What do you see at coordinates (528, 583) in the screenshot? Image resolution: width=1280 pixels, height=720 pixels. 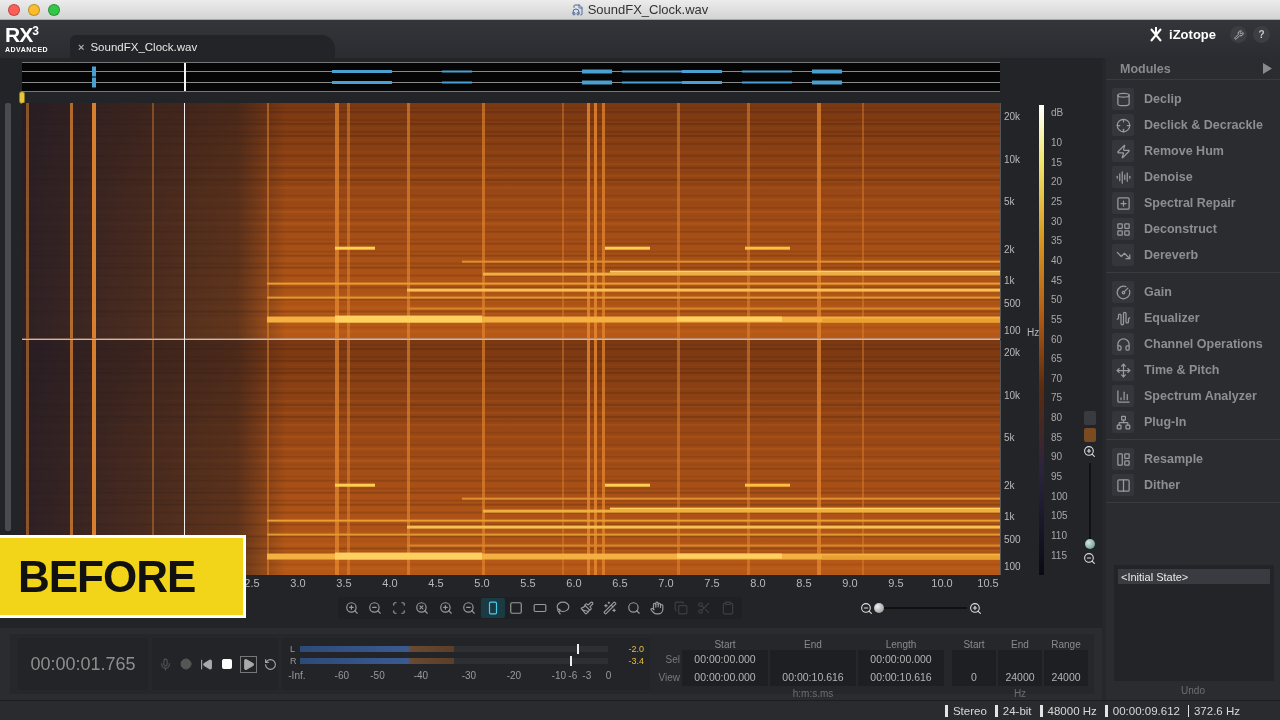 I see `time-label: 5.5` at bounding box center [528, 583].